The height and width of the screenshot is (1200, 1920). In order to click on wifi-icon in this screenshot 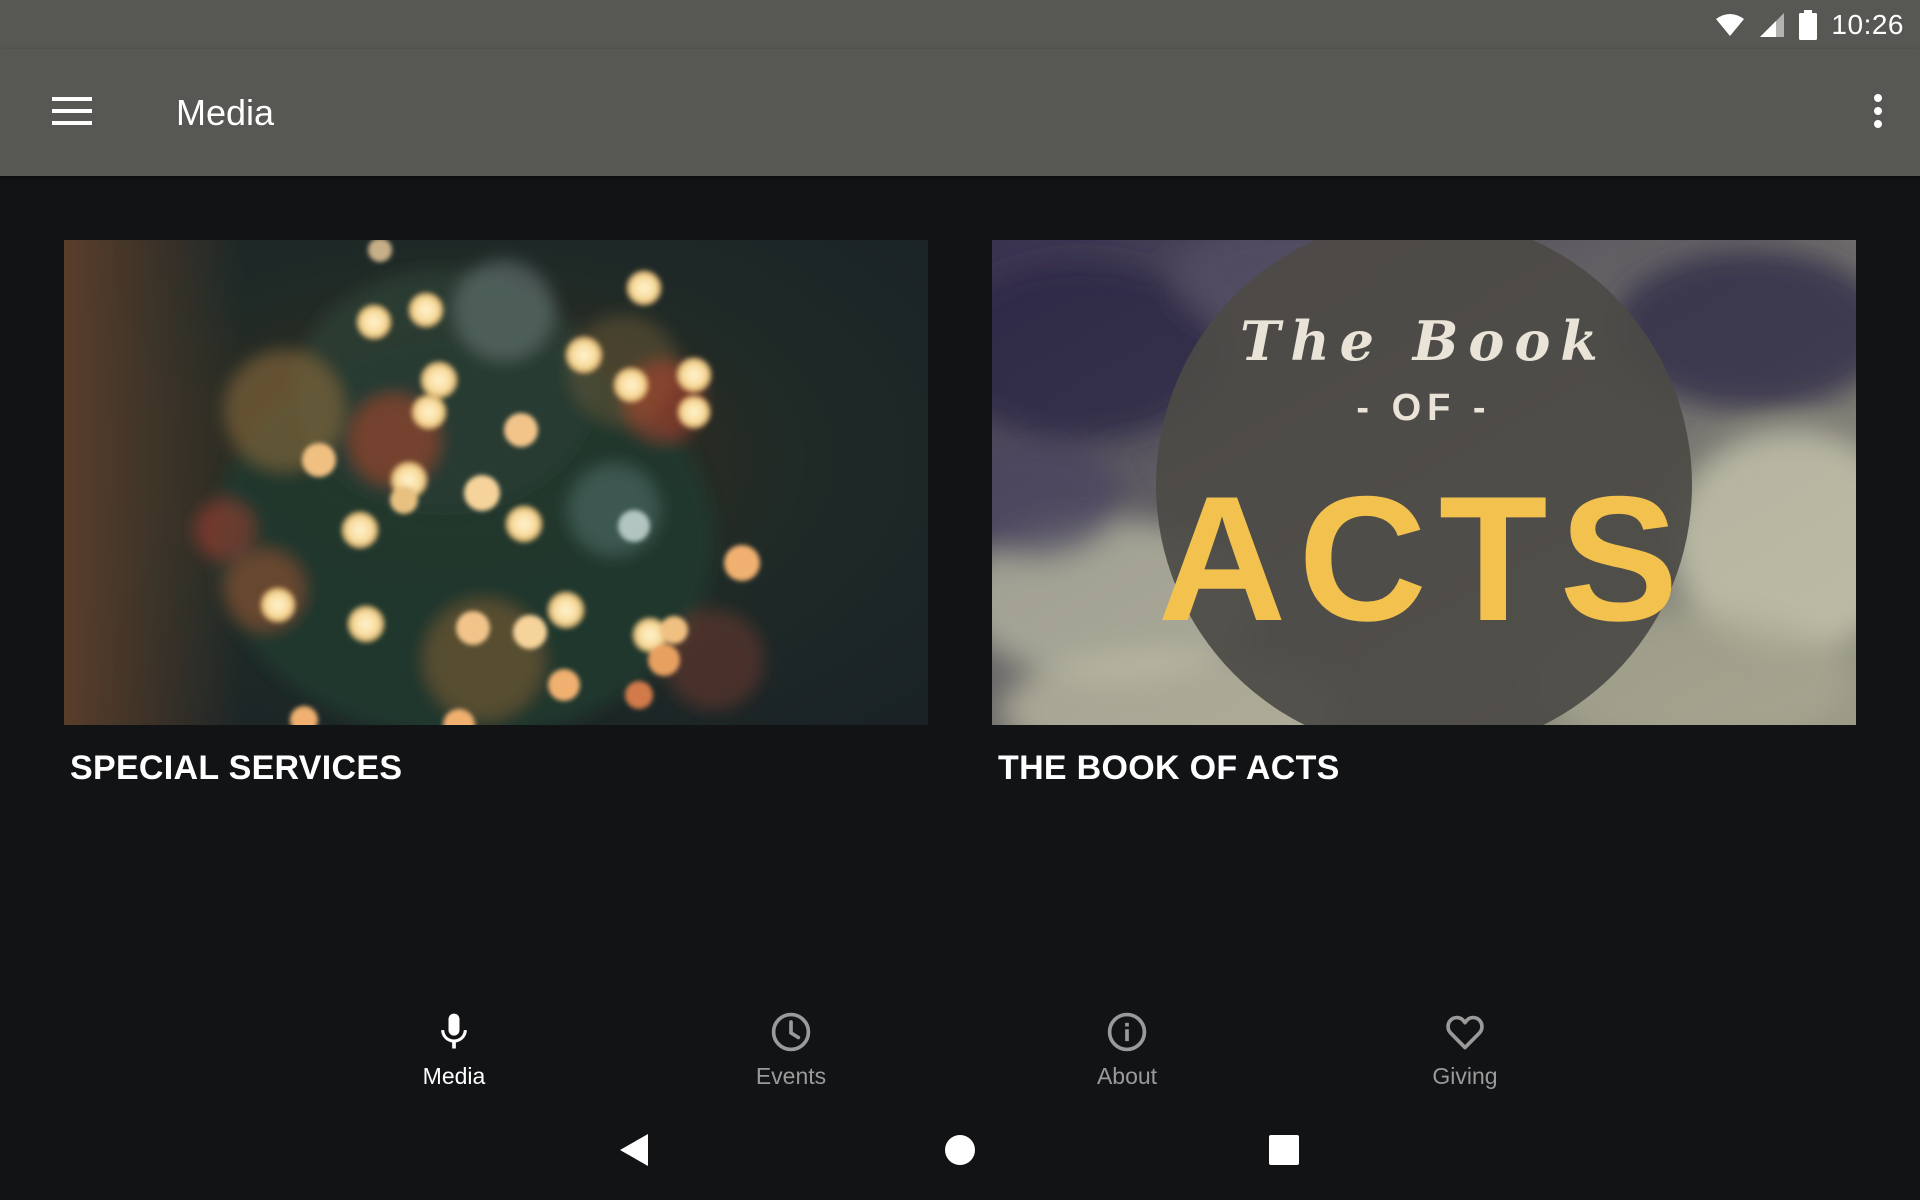, I will do `click(1730, 25)`.